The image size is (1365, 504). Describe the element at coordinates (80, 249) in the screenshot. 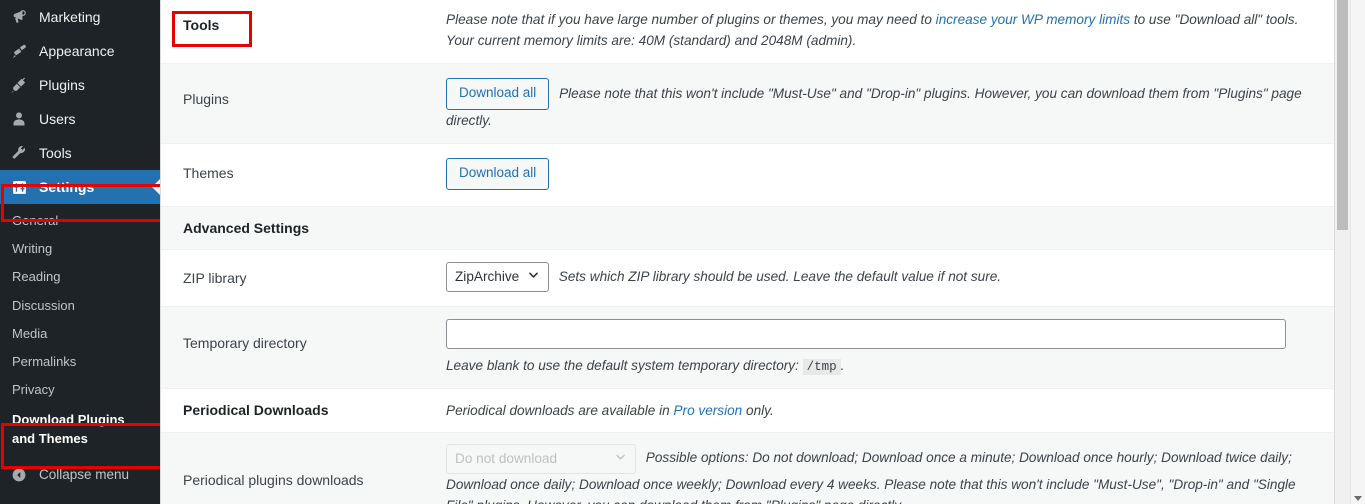

I see `sidebar-item-writing: Writing` at that location.